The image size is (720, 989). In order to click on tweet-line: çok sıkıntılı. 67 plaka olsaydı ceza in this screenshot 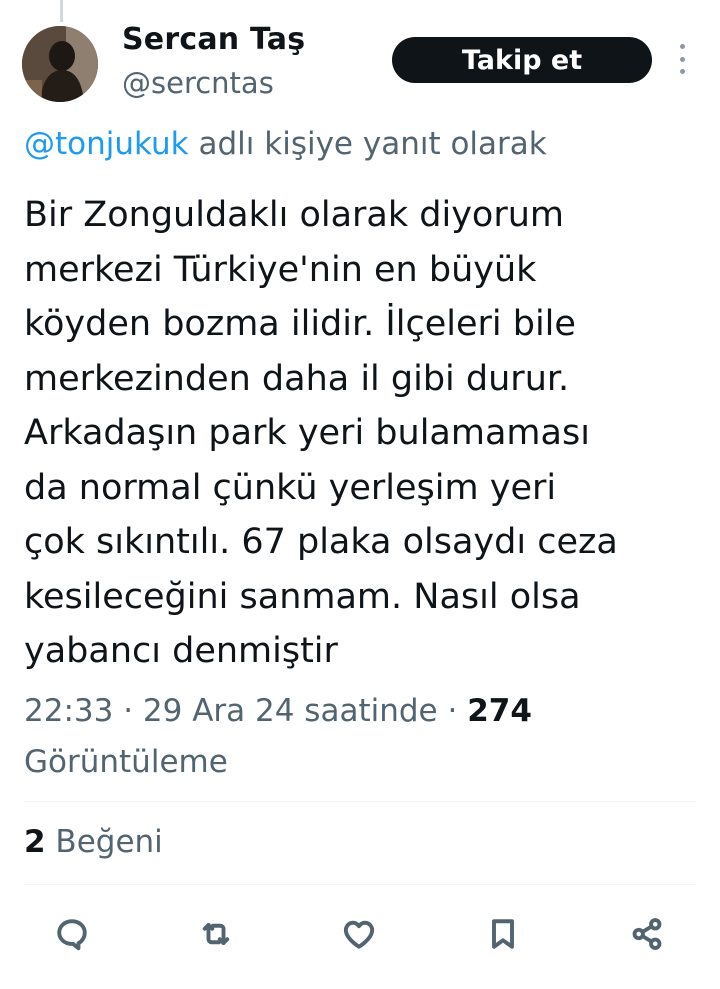, I will do `click(321, 542)`.